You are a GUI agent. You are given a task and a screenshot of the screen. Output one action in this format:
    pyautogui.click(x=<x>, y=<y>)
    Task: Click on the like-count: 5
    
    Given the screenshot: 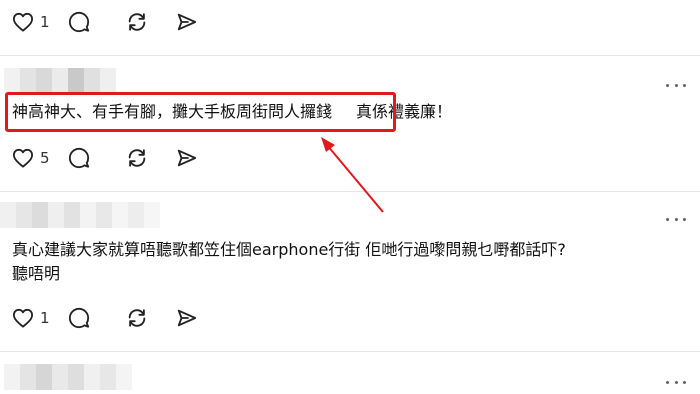 What is the action you would take?
    pyautogui.click(x=45, y=158)
    